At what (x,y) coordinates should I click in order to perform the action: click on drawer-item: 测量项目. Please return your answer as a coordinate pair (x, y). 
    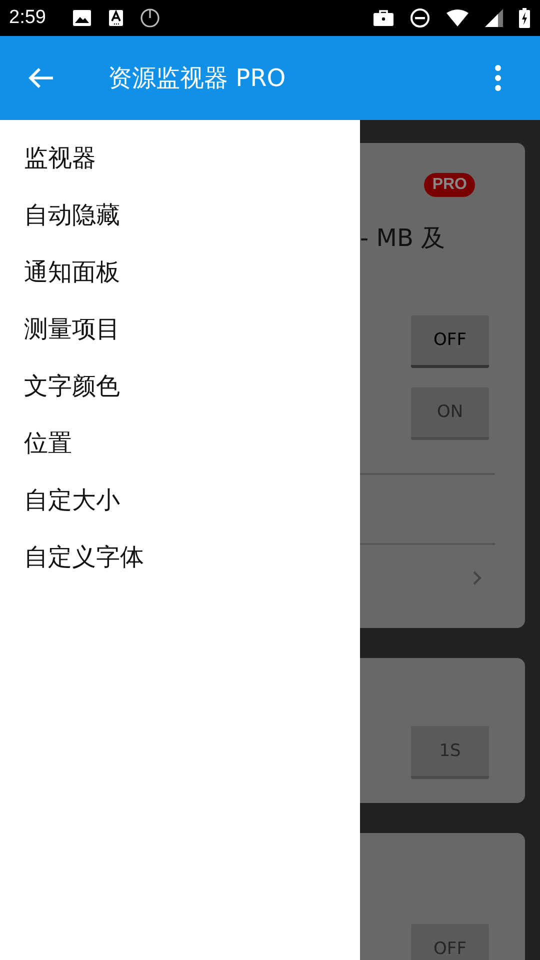
    Looking at the image, I should click on (180, 329).